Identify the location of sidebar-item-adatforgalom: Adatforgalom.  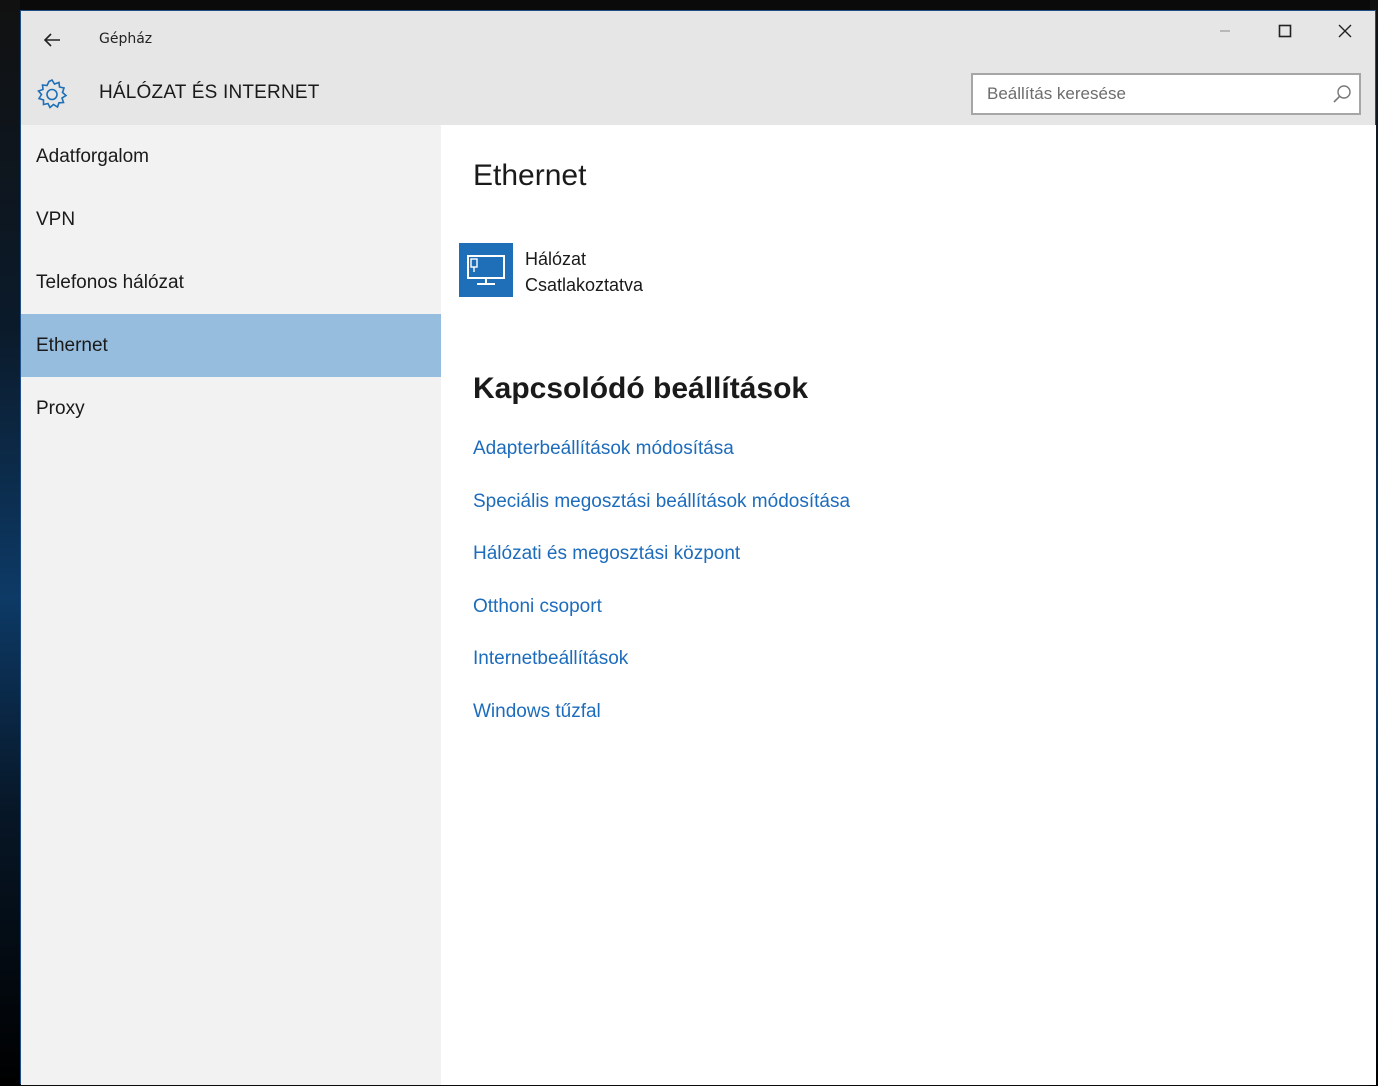
(231, 156).